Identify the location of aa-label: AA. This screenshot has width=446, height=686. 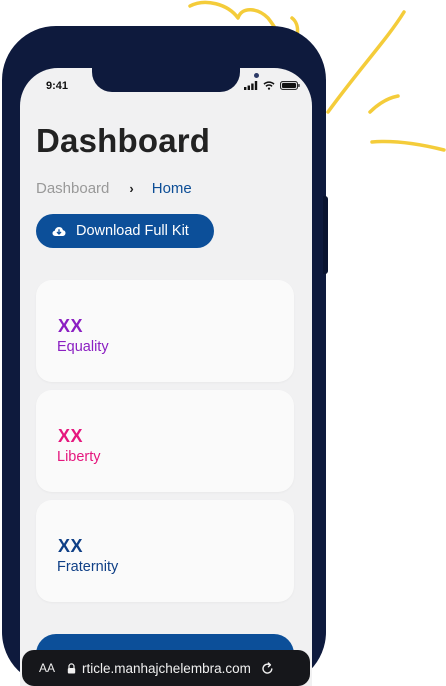
(47, 668).